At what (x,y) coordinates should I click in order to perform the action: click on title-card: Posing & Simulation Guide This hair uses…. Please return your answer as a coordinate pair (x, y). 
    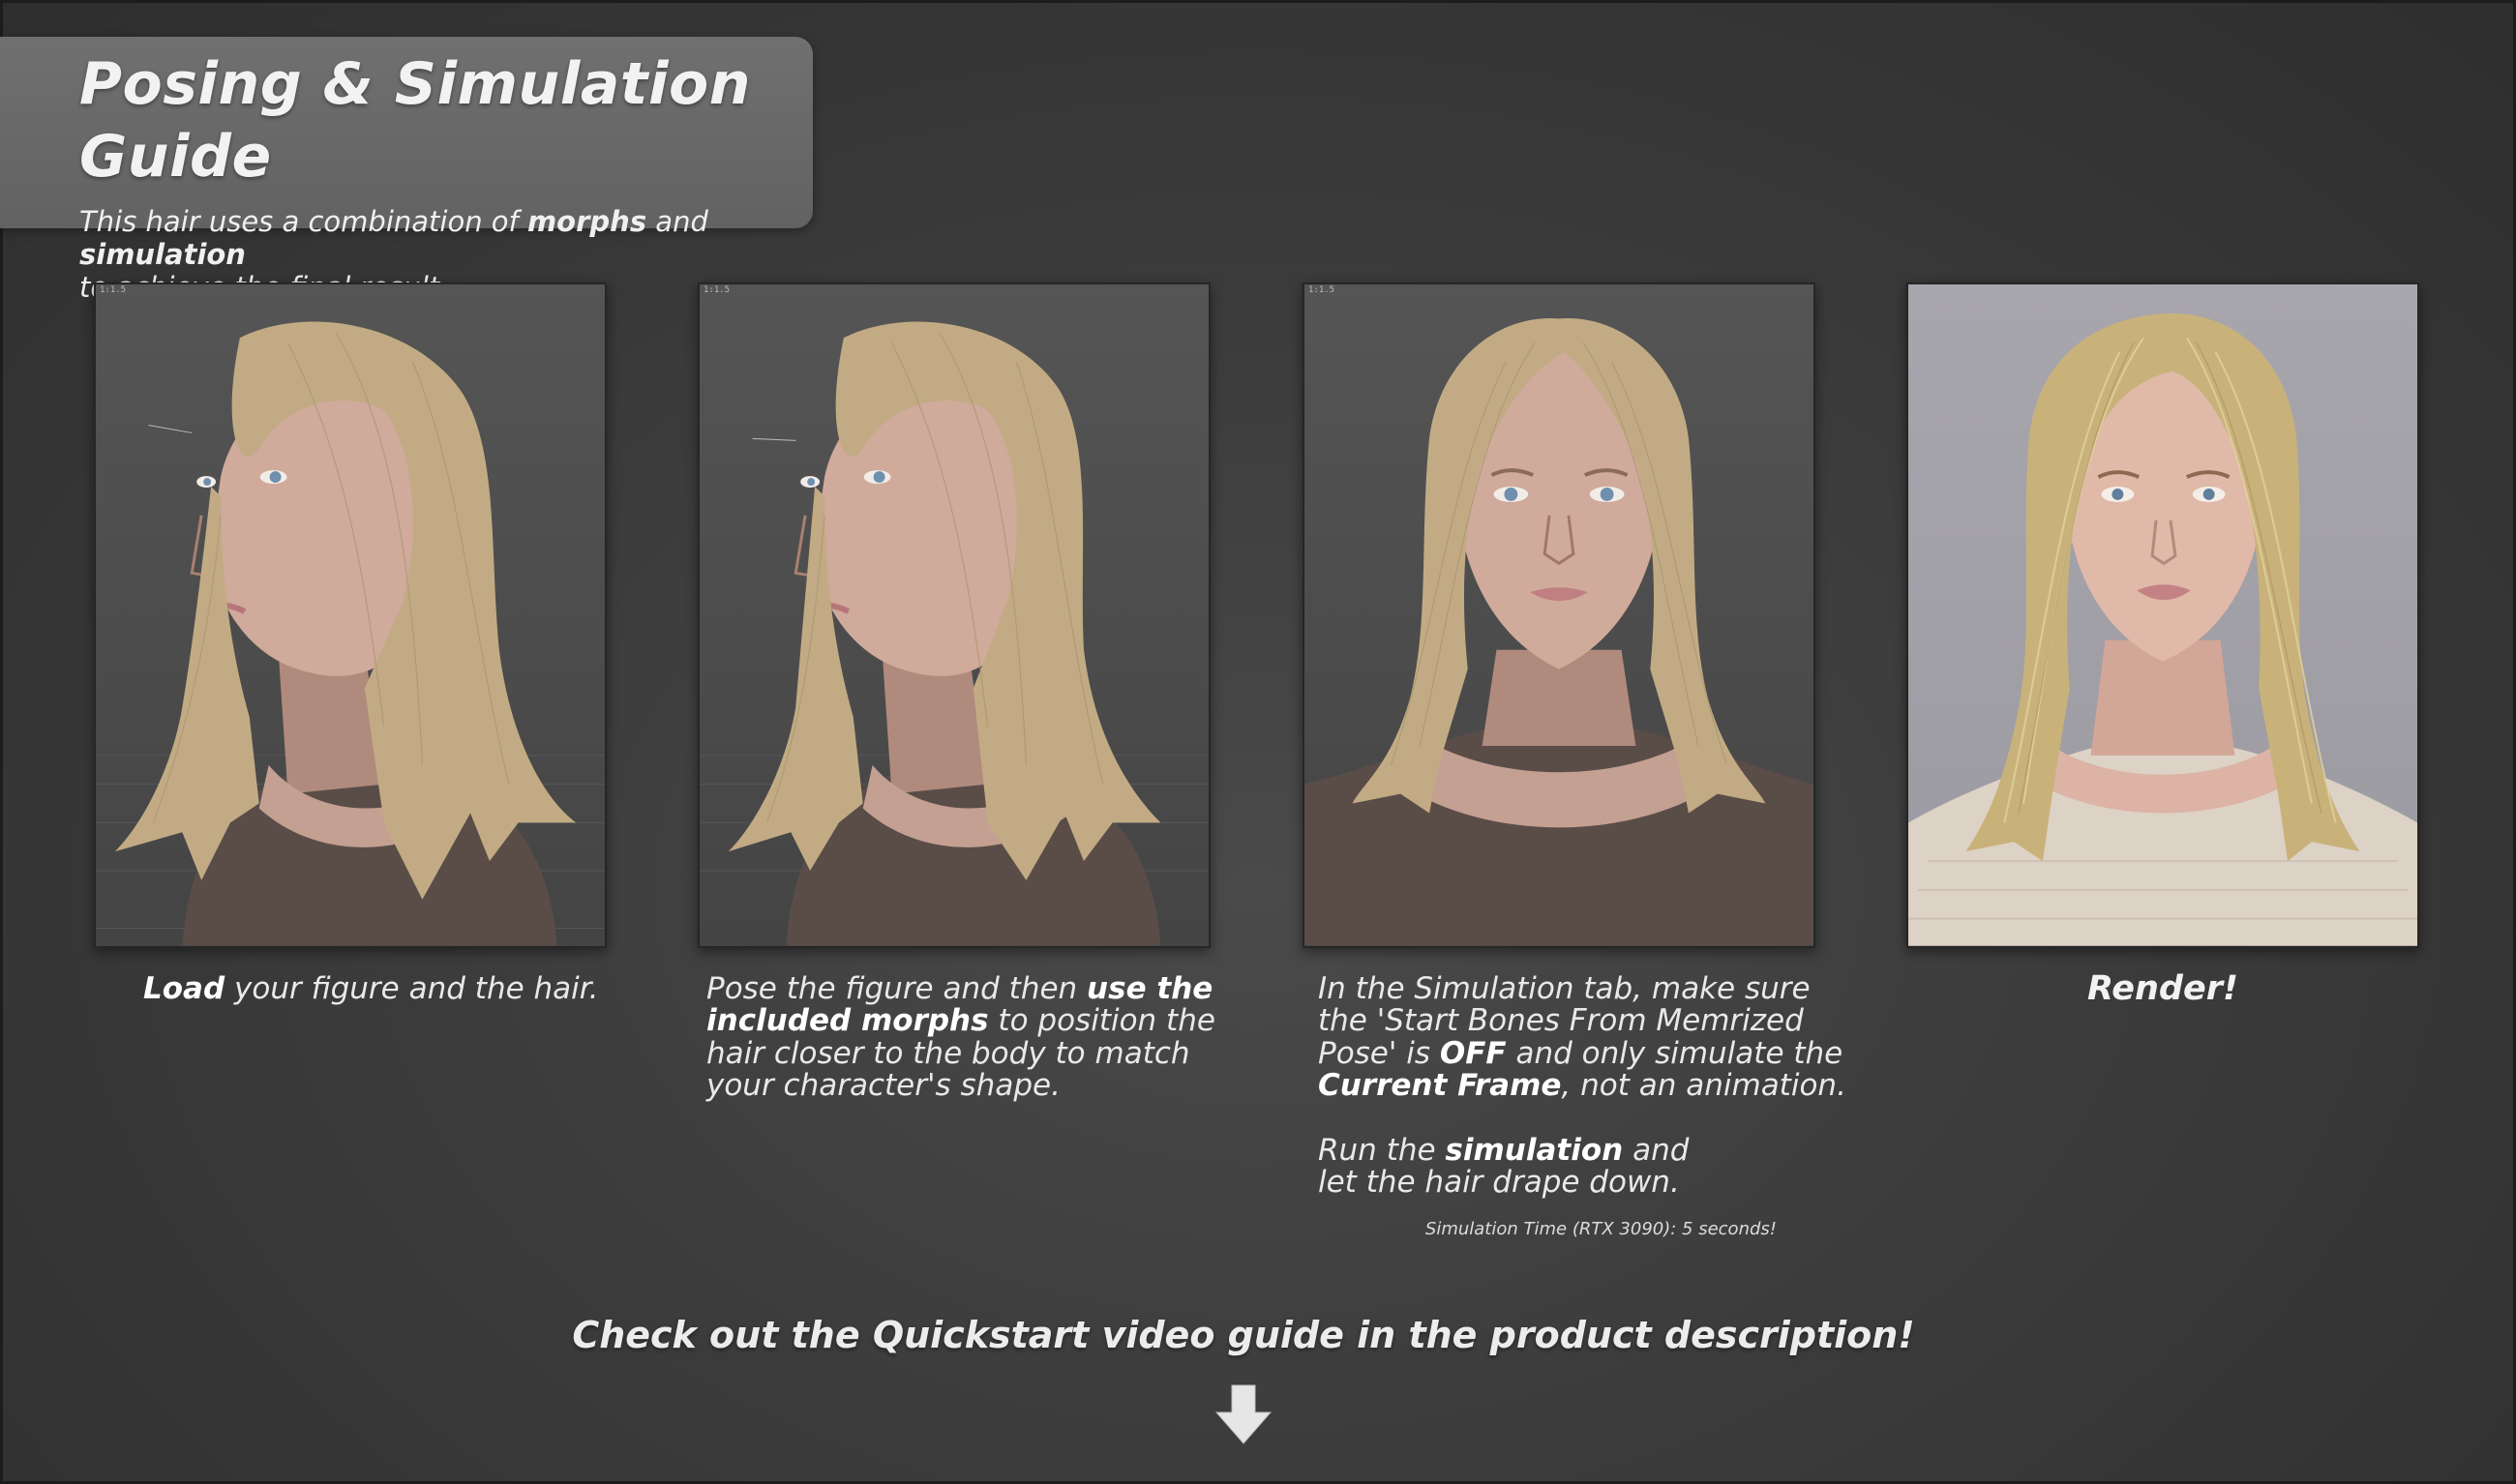
    Looking at the image, I should click on (406, 170).